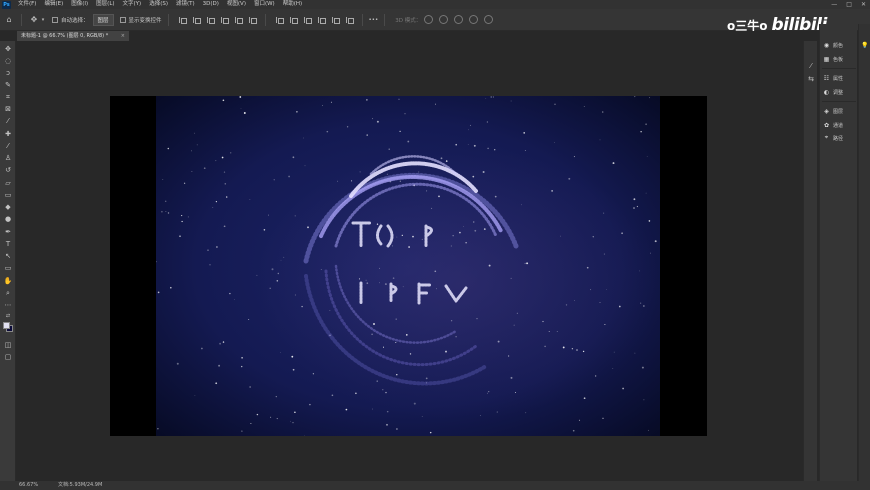  Describe the element at coordinates (55, 19) in the screenshot. I see `auto-select-checkbox` at that location.